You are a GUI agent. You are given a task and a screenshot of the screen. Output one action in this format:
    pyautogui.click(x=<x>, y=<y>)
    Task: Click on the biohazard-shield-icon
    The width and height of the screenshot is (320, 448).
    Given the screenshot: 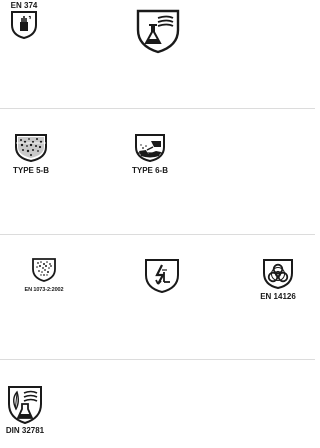 What is the action you would take?
    pyautogui.click(x=278, y=274)
    